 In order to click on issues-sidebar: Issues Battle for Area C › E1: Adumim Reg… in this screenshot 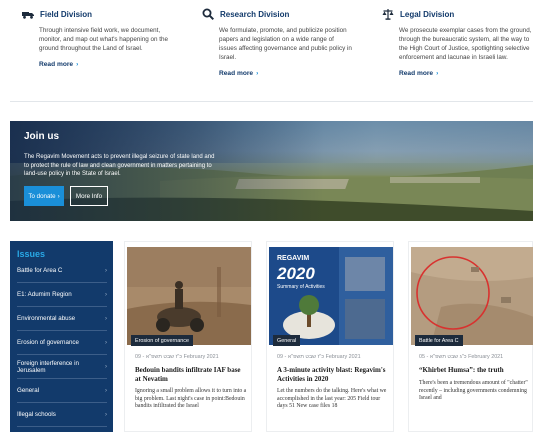, I will do `click(61, 336)`.